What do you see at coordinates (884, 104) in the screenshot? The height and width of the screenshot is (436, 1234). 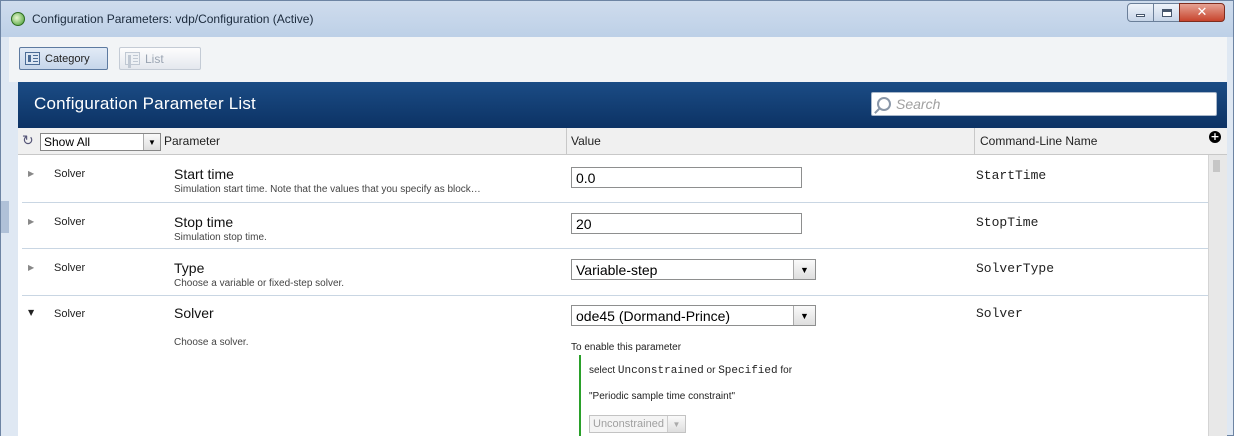 I see `search-icon` at bounding box center [884, 104].